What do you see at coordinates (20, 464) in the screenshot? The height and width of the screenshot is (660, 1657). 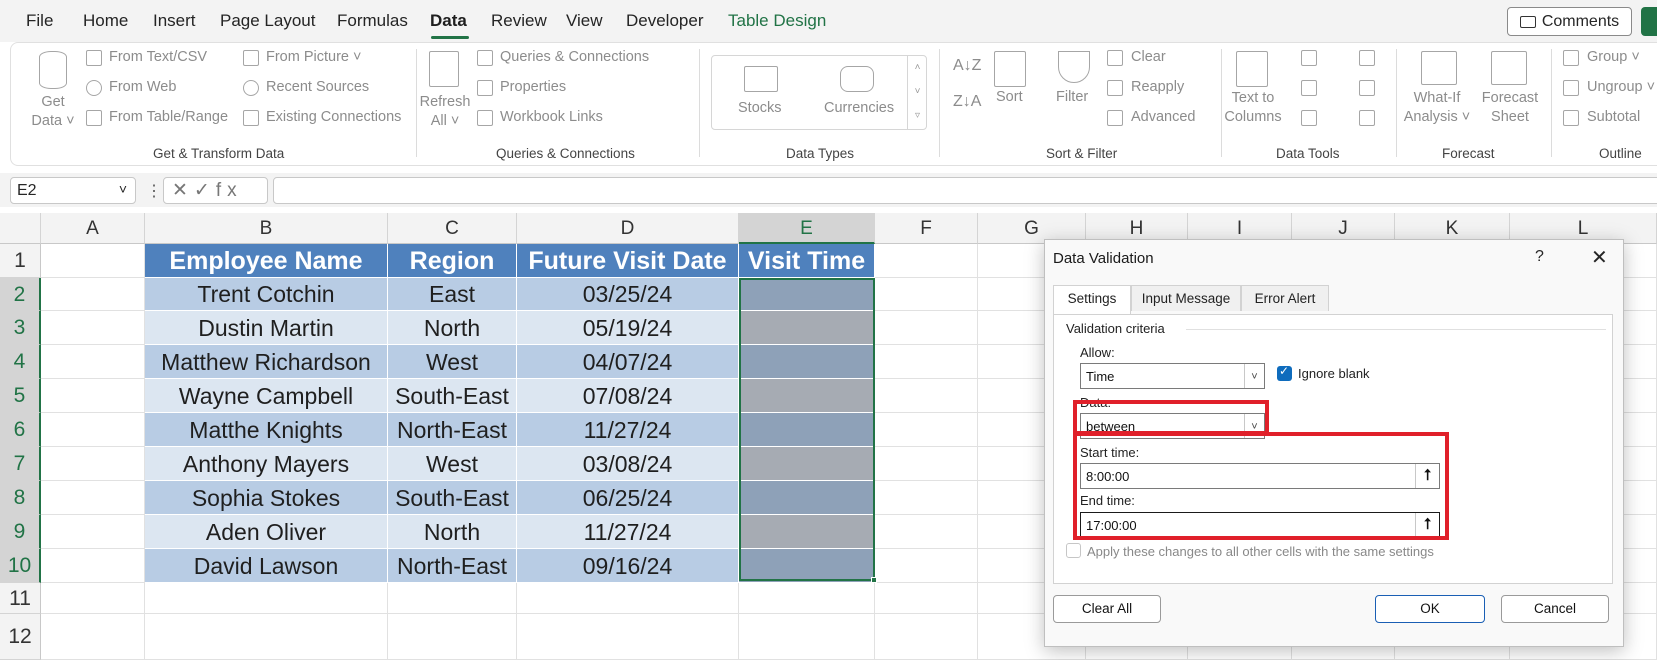 I see `row-header-7: 7` at bounding box center [20, 464].